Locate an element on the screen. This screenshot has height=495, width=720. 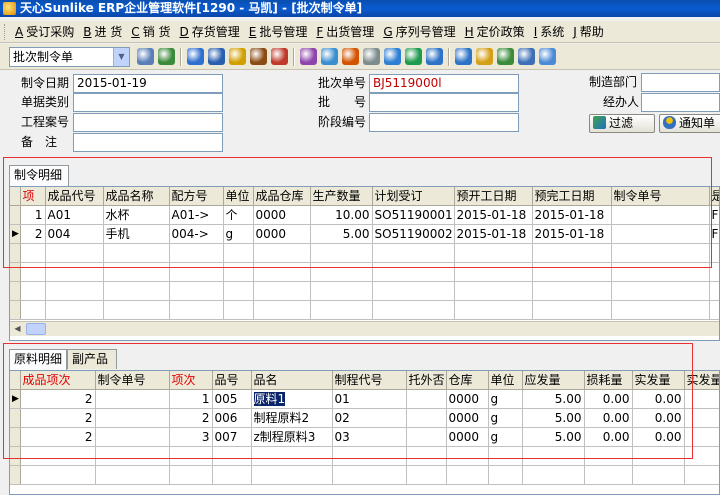
menu-item-c: C销 货 is located at coordinates (151, 31).